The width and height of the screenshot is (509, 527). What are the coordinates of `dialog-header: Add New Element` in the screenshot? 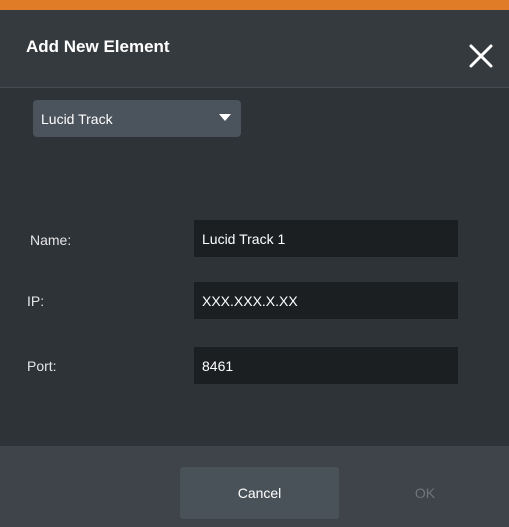 It's located at (254, 48).